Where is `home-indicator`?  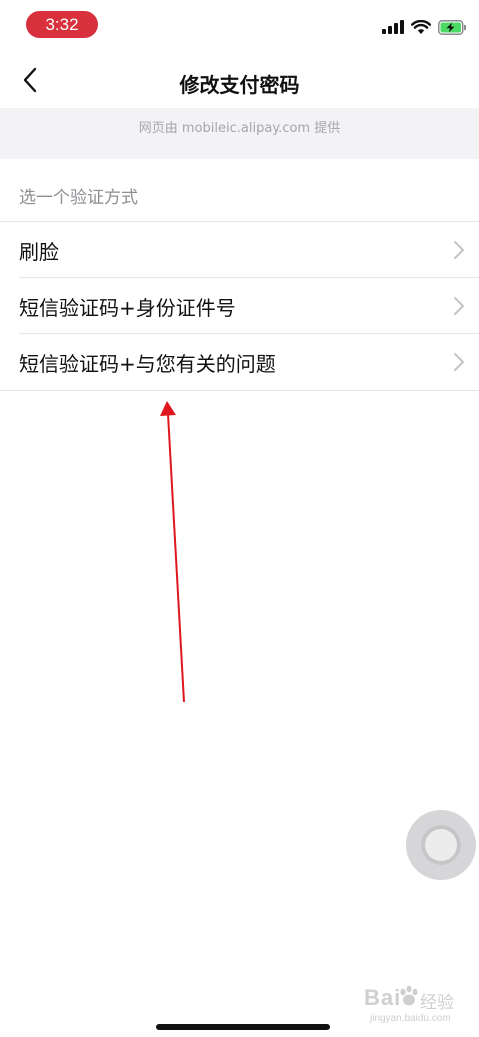
home-indicator is located at coordinates (243, 1027).